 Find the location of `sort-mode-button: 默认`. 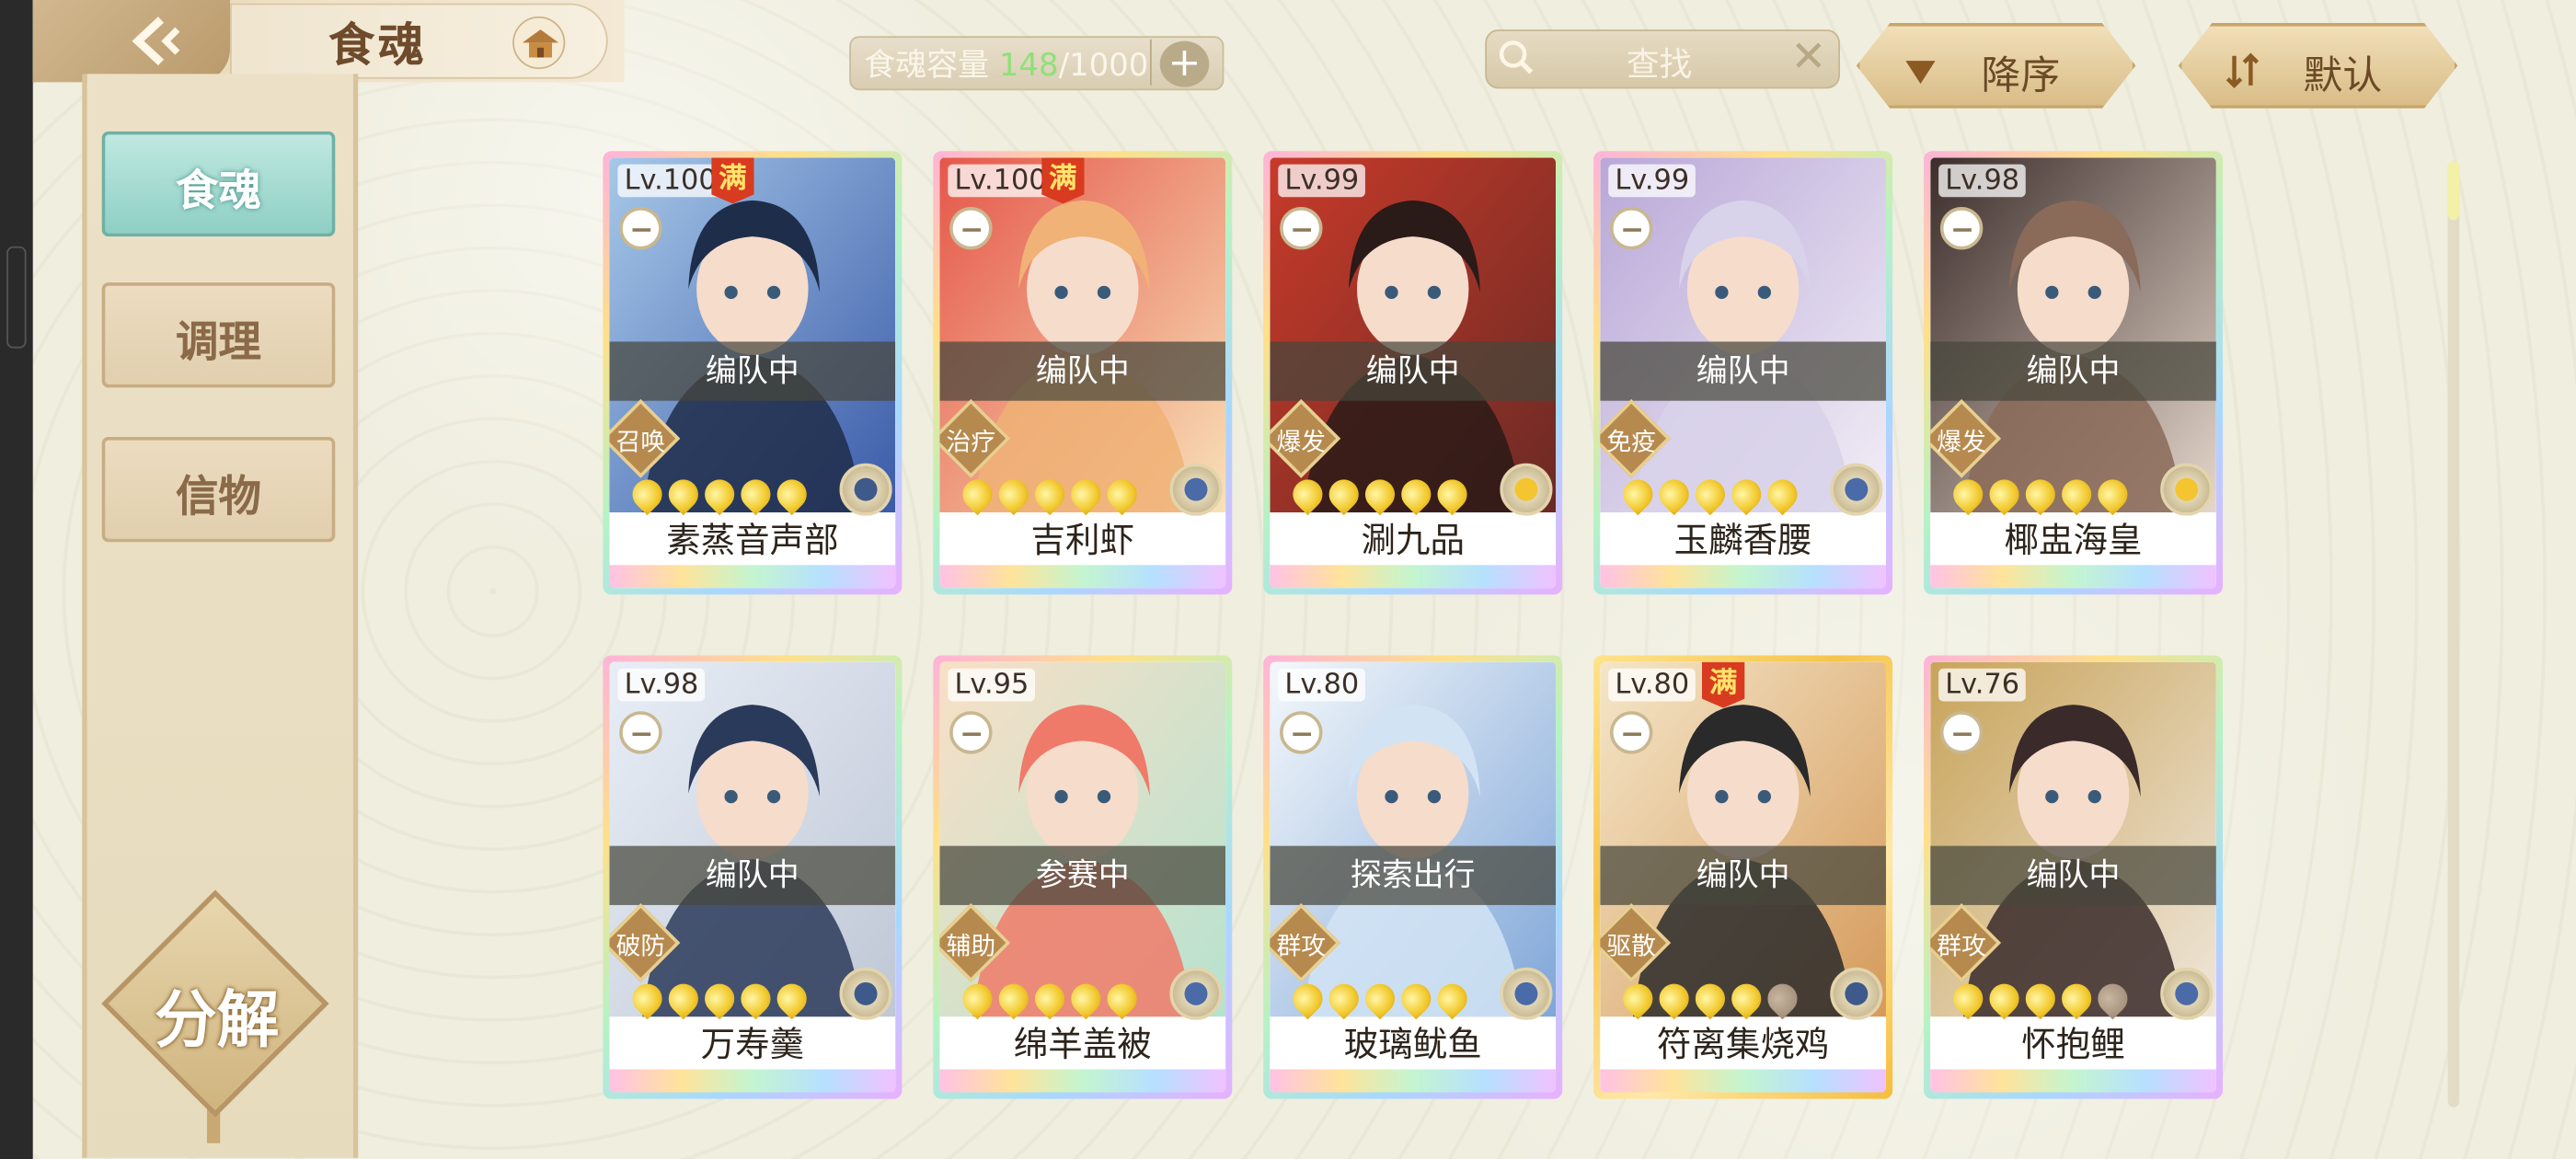

sort-mode-button: 默认 is located at coordinates (2318, 65).